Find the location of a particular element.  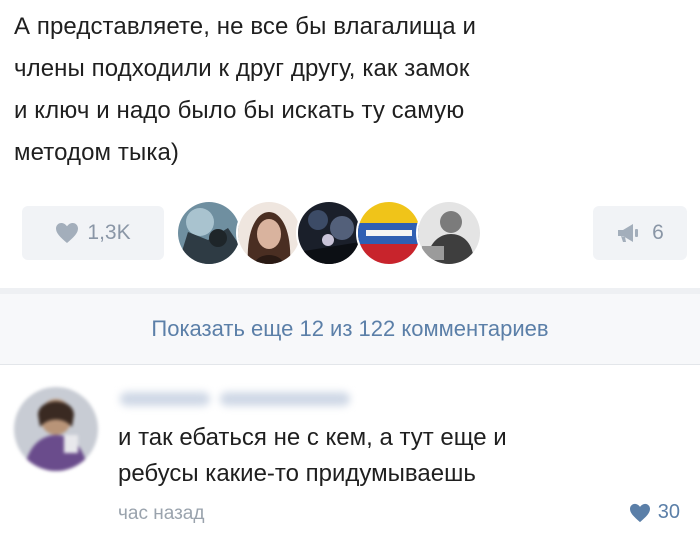

comment-timestamp: час назад is located at coordinates (161, 513).